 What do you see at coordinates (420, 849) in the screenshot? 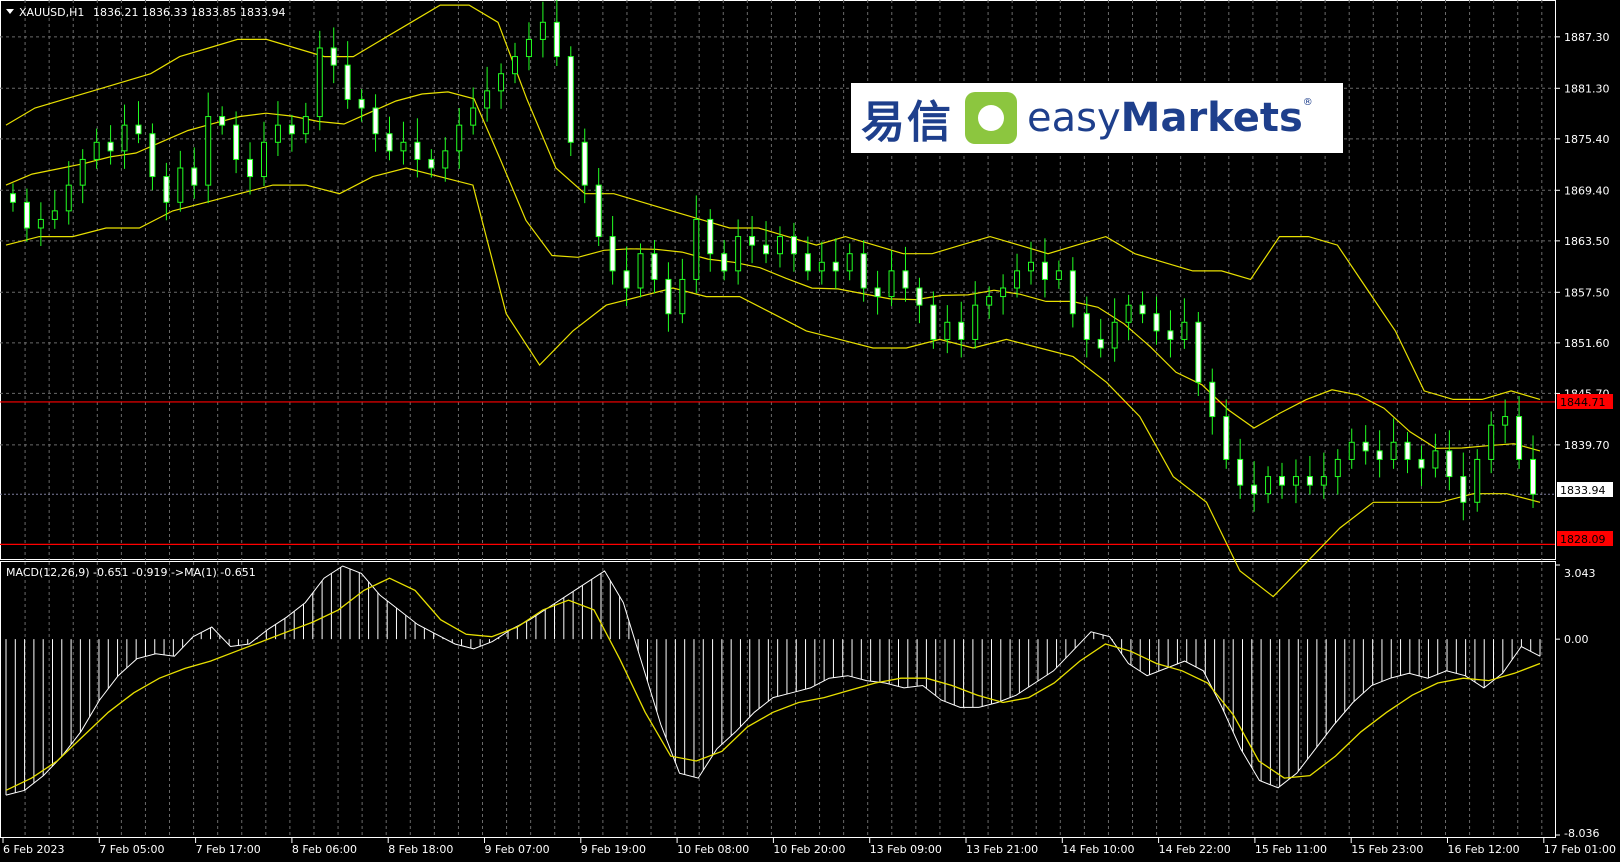
I see `time-tick-label: 8 Feb 18:00` at bounding box center [420, 849].